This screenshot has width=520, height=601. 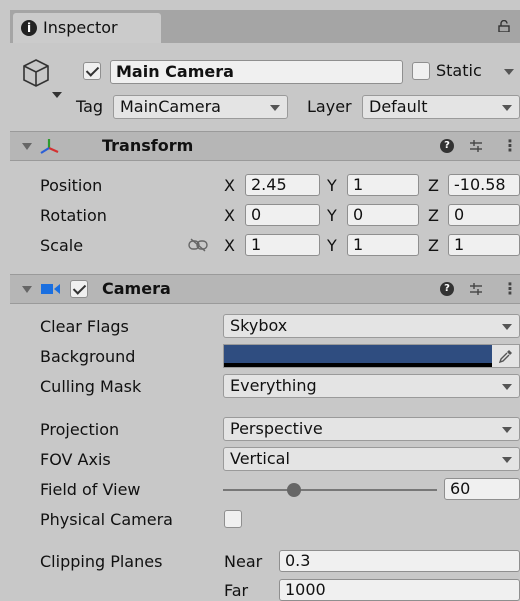 I want to click on background-label: Background, so click(x=88, y=356).